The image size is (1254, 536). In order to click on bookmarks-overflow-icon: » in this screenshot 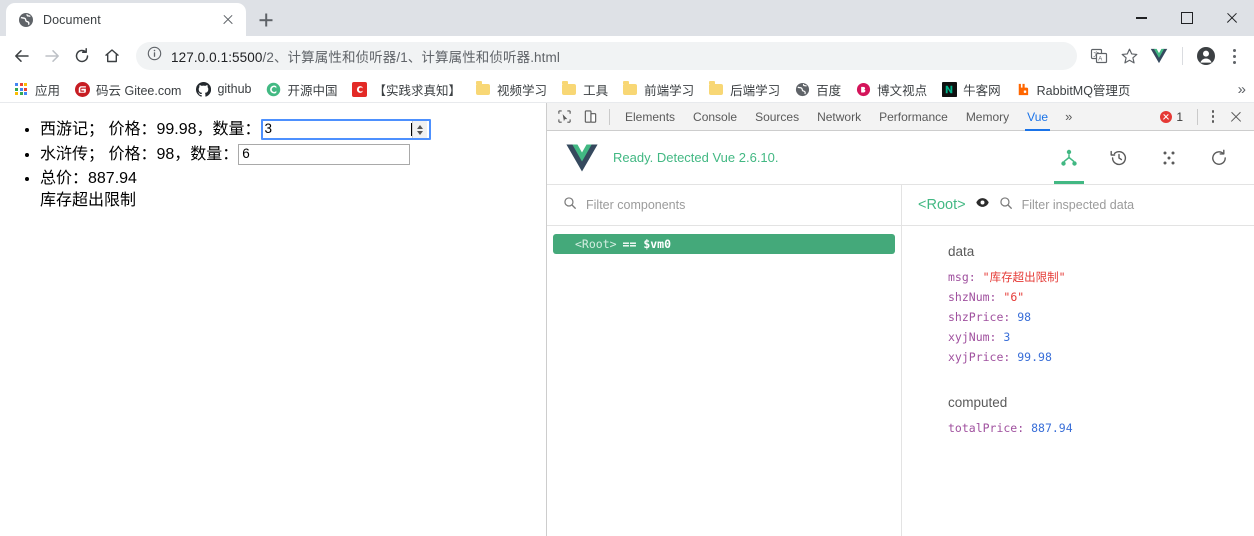, I will do `click(1242, 89)`.